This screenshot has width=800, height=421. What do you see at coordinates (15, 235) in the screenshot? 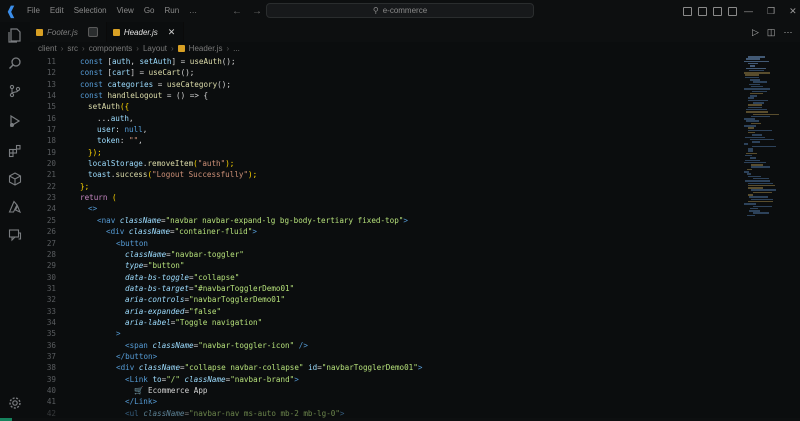
I see `chat-icon` at bounding box center [15, 235].